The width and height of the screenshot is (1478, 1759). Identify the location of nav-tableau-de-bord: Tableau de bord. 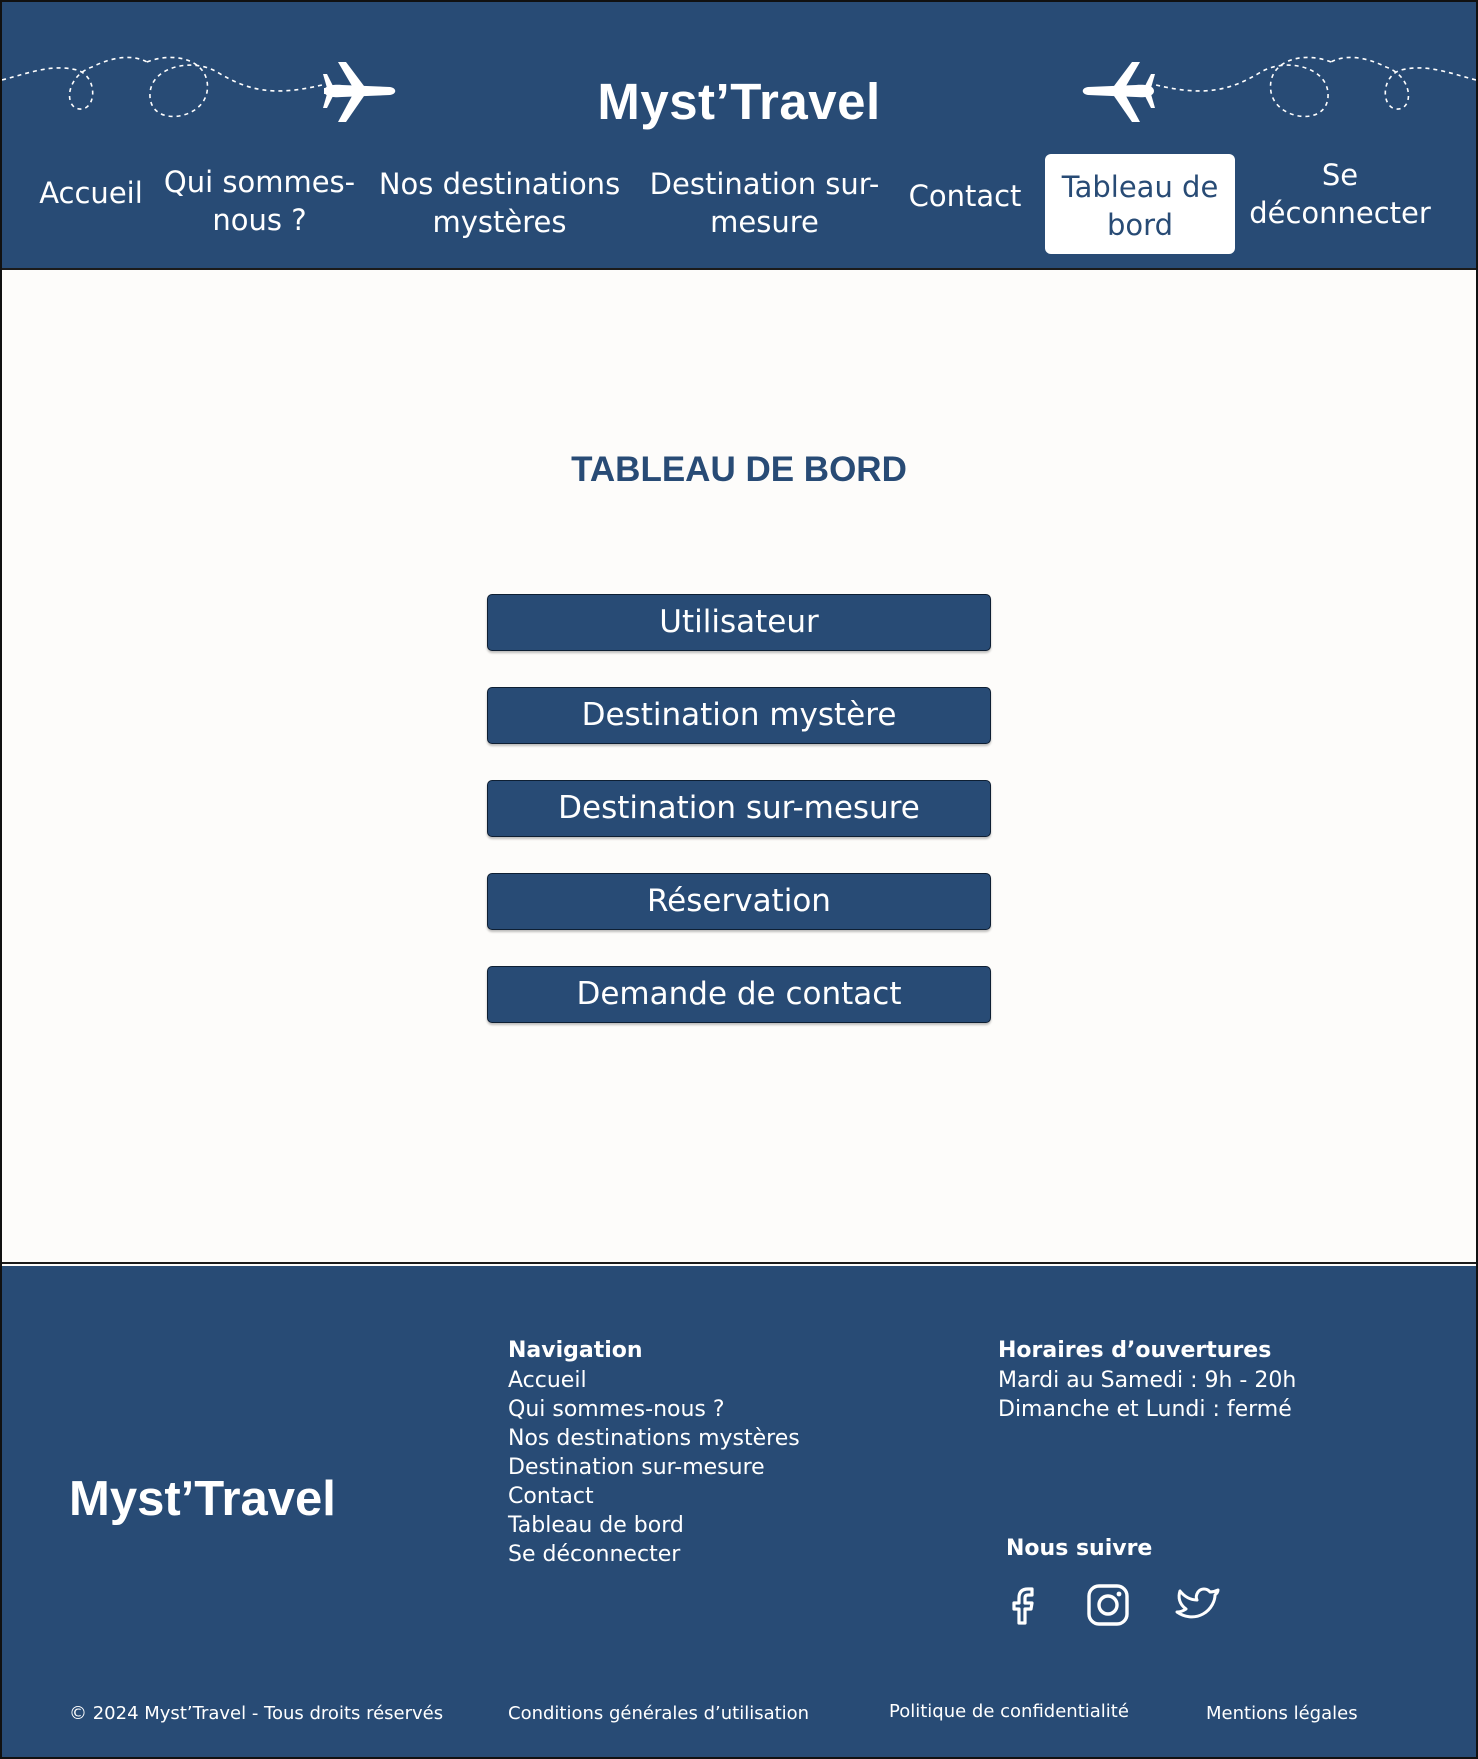
(1140, 204).